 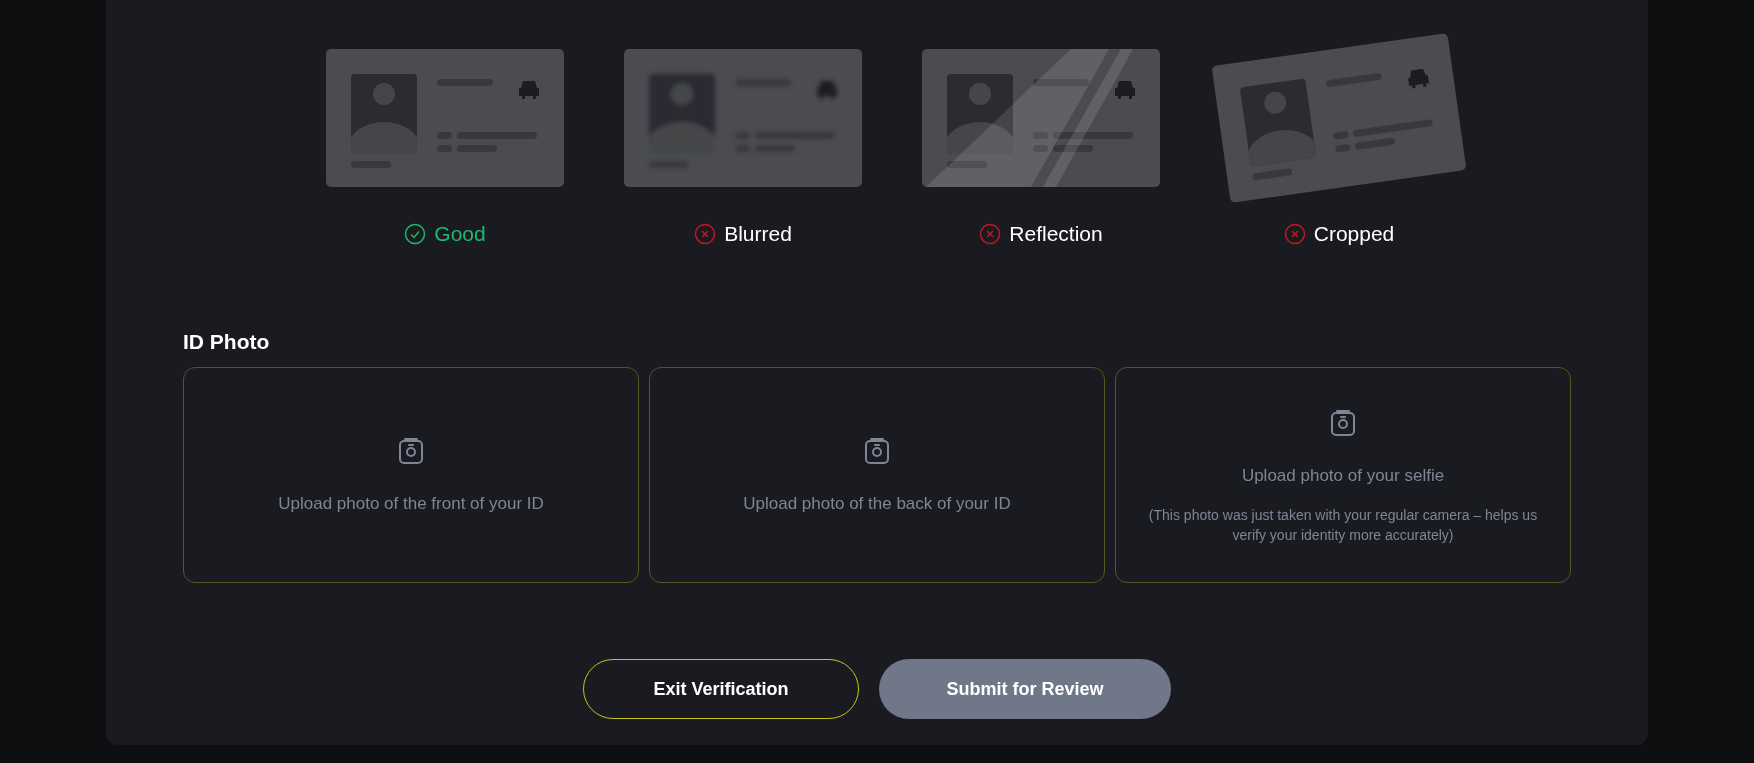 I want to click on upload-note: (This photo was just taken with your regular camera – helps us verify your identity more accurately), so click(x=1343, y=525).